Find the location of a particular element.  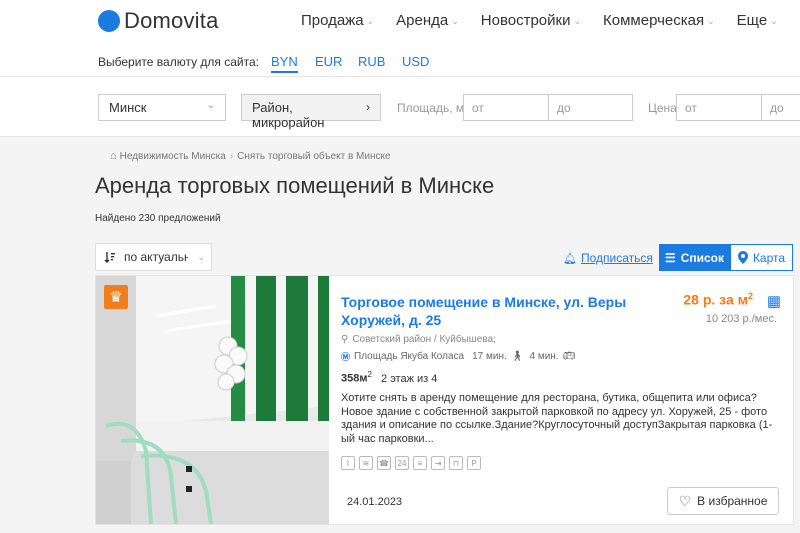

location-pin-icon: ⚲ is located at coordinates (345, 339).